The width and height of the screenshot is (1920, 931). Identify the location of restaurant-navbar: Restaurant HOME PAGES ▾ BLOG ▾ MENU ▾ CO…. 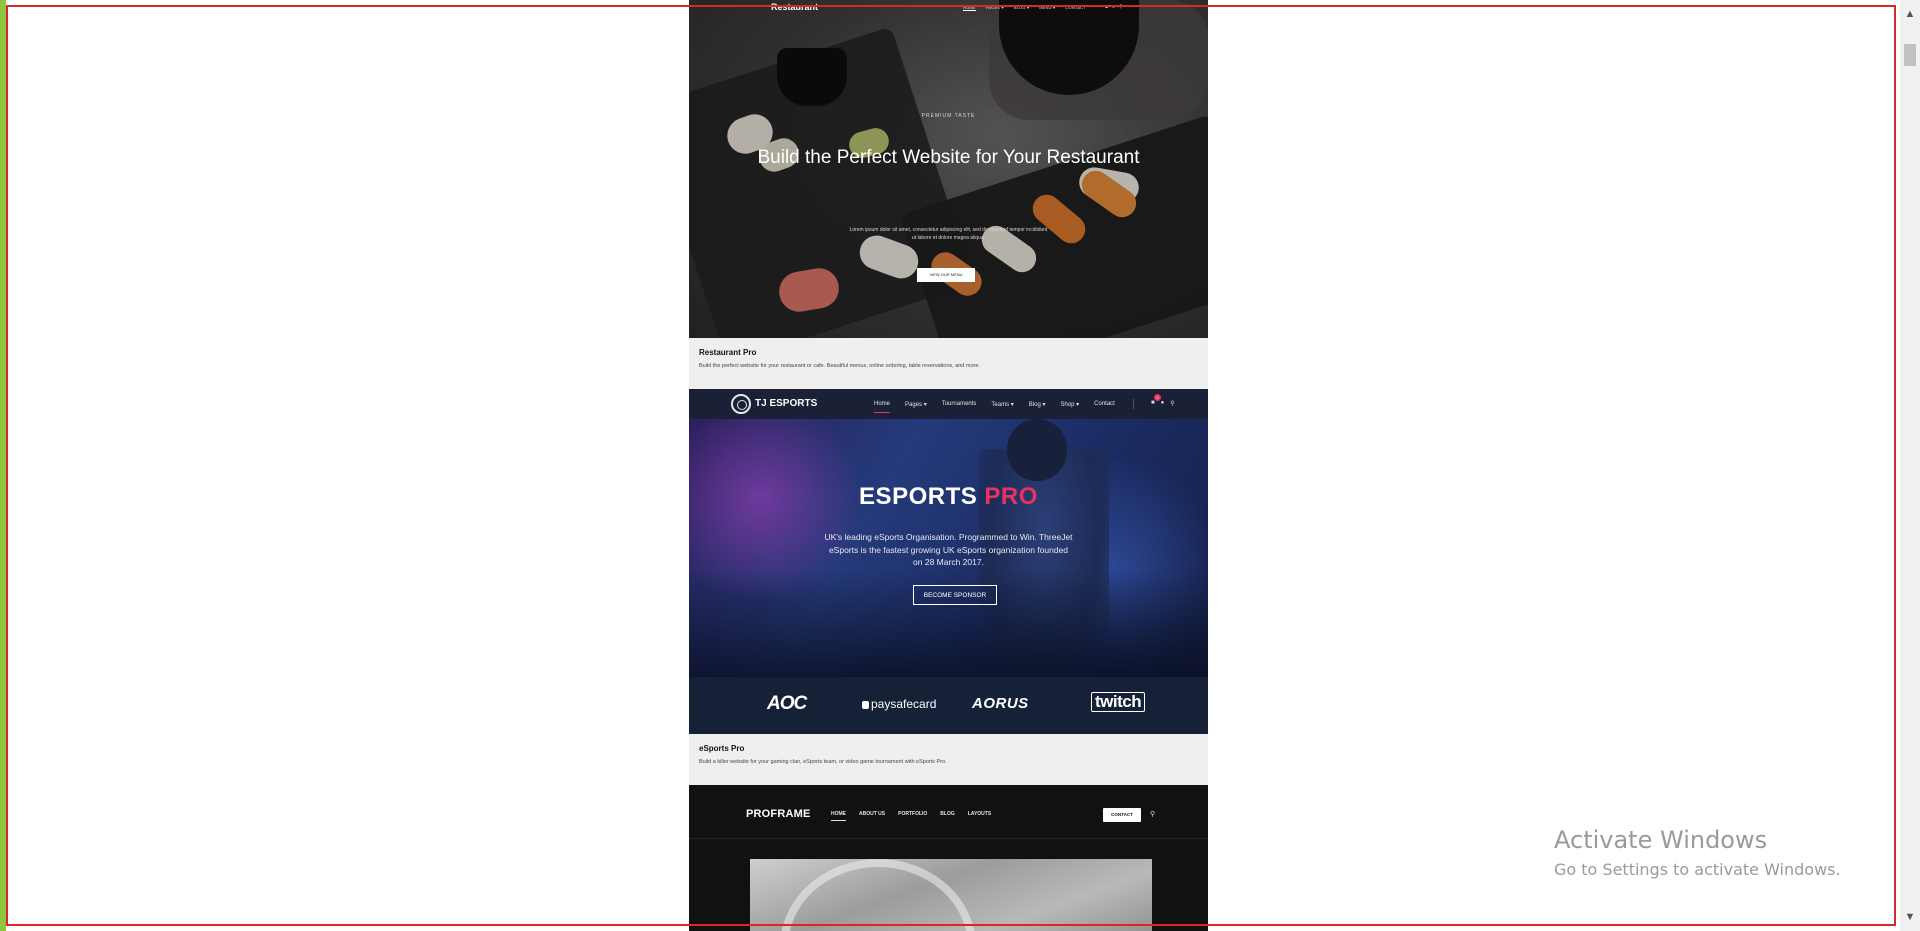
(948, 8).